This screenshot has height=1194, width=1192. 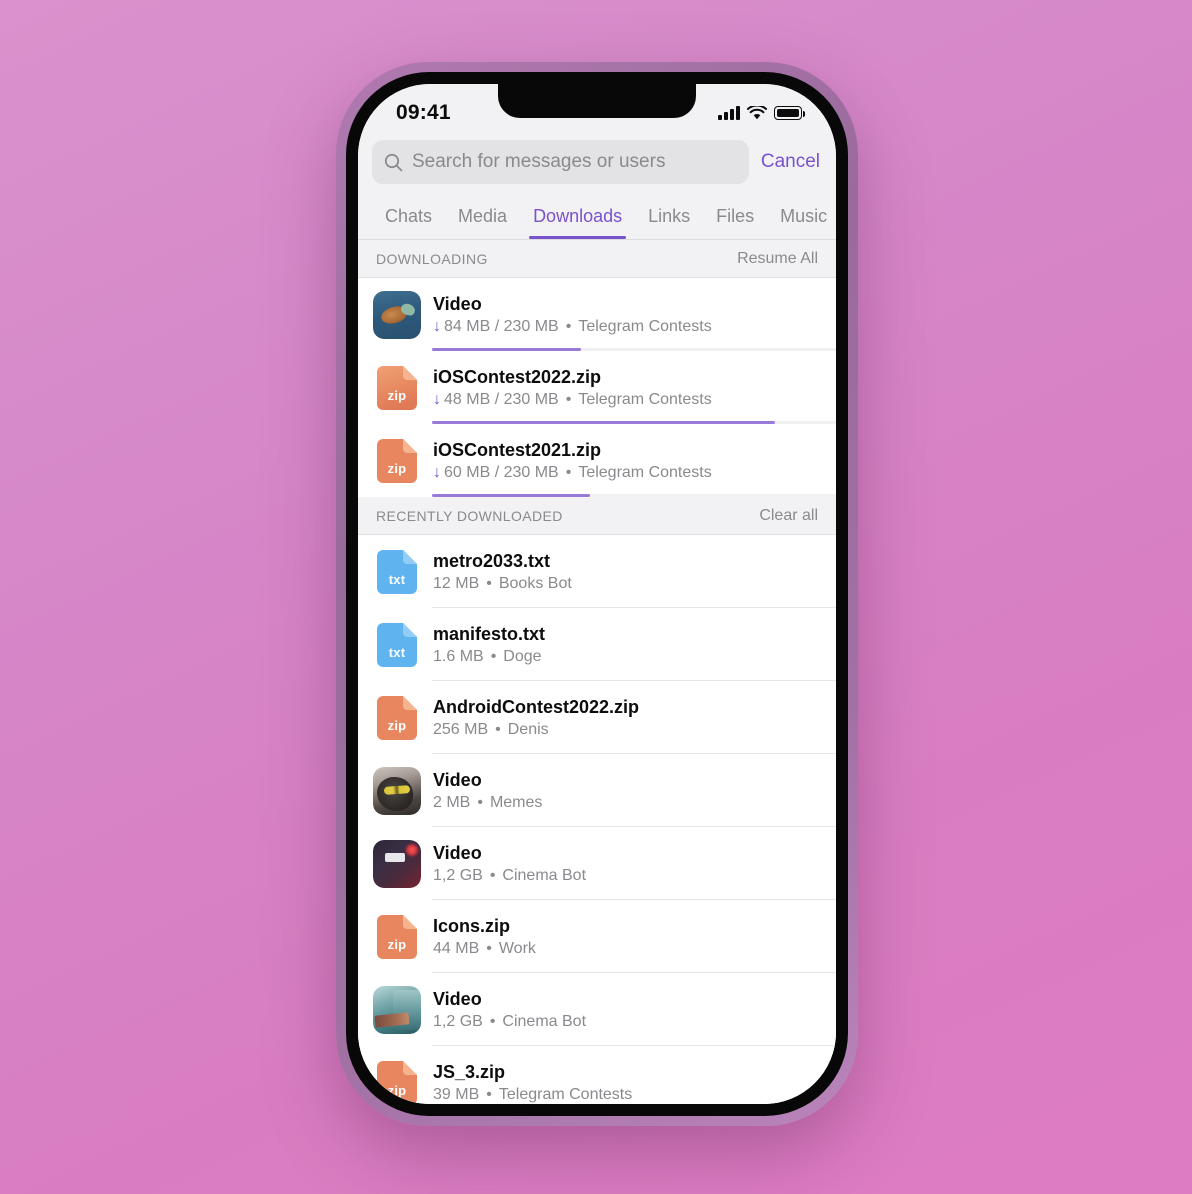 What do you see at coordinates (492, 560) in the screenshot?
I see `file-name: metro2033.txt` at bounding box center [492, 560].